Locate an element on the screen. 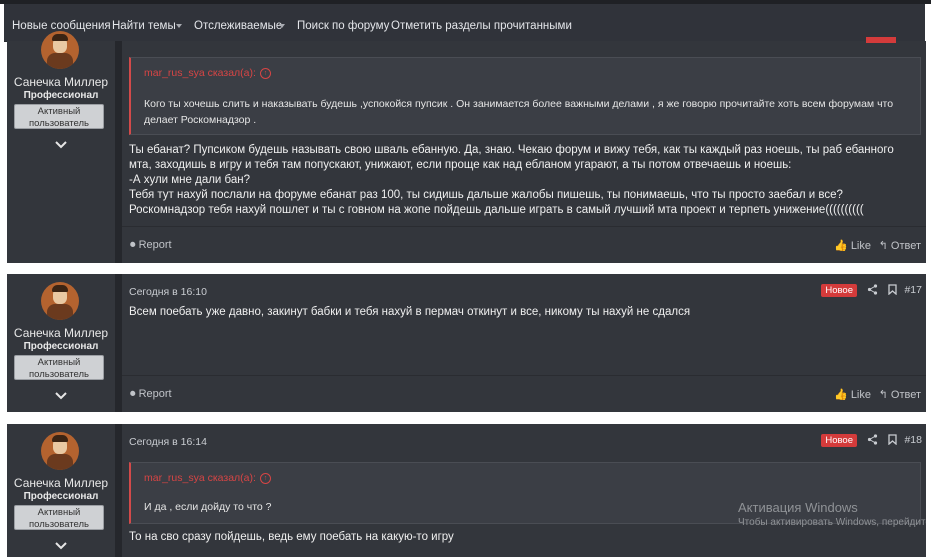 The height and width of the screenshot is (557, 931). post-number: #17 is located at coordinates (913, 290).